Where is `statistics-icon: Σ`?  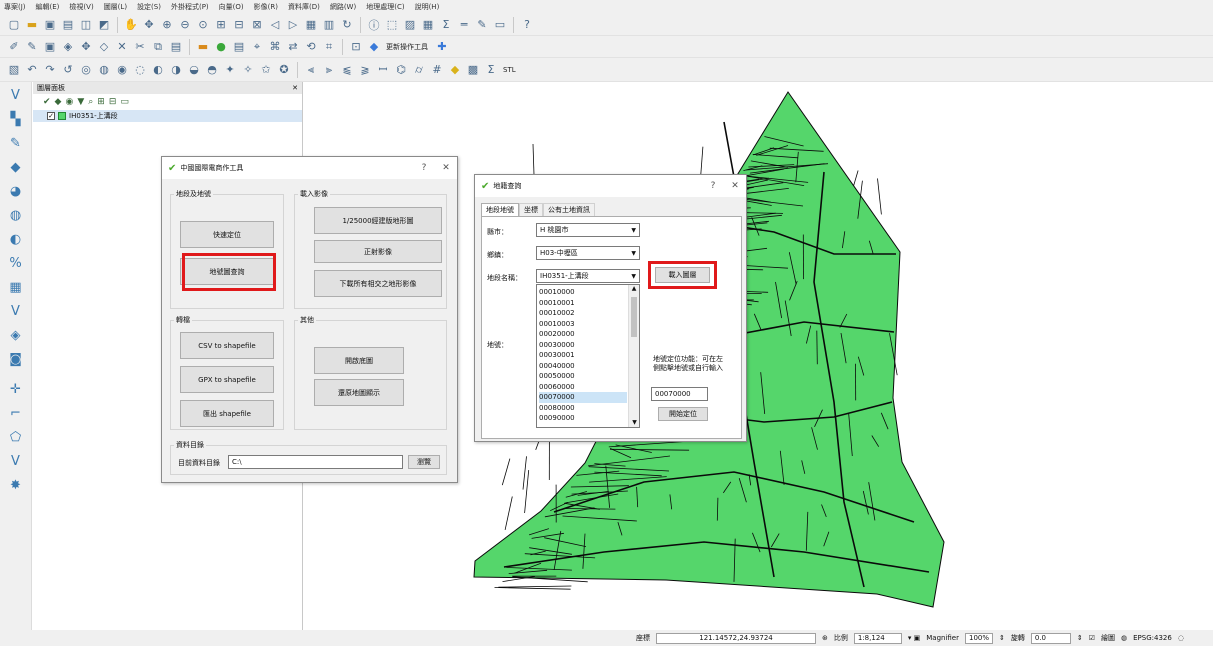
statistics-icon: Σ is located at coordinates (446, 25).